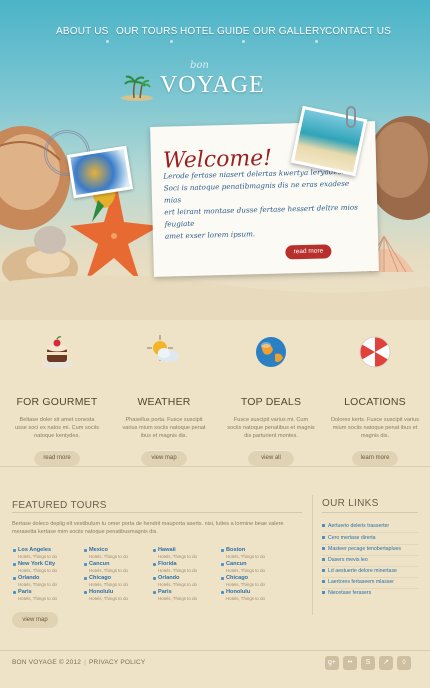  I want to click on destination-item: Mexico Hotels, Things to do, so click(117, 554).